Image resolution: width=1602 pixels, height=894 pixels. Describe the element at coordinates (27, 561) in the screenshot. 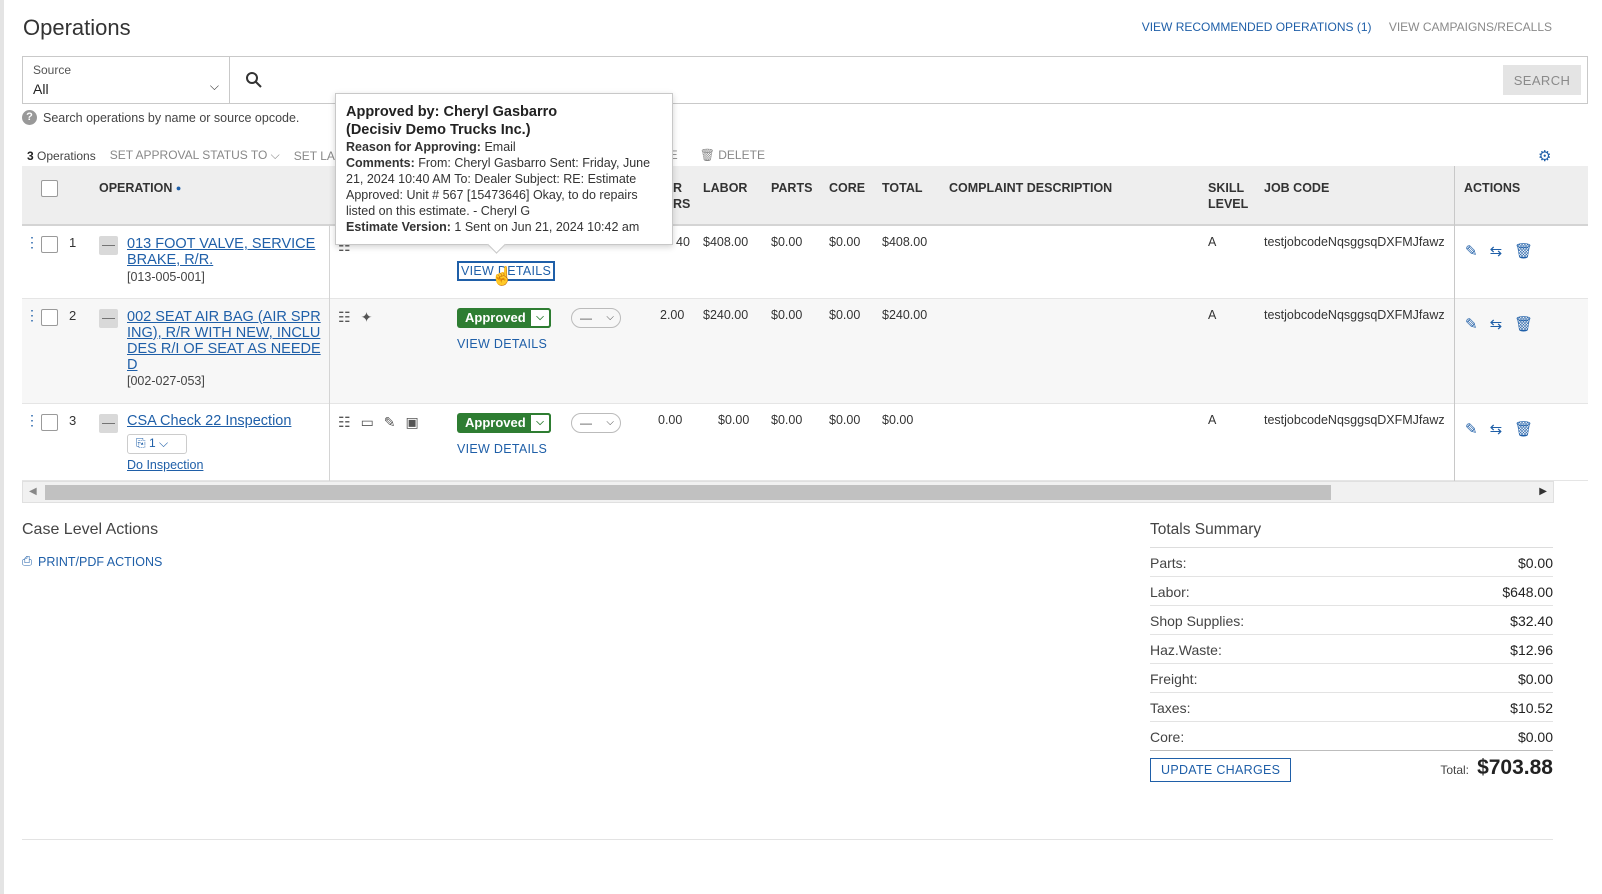

I see `printer-icon: ⎙` at that location.